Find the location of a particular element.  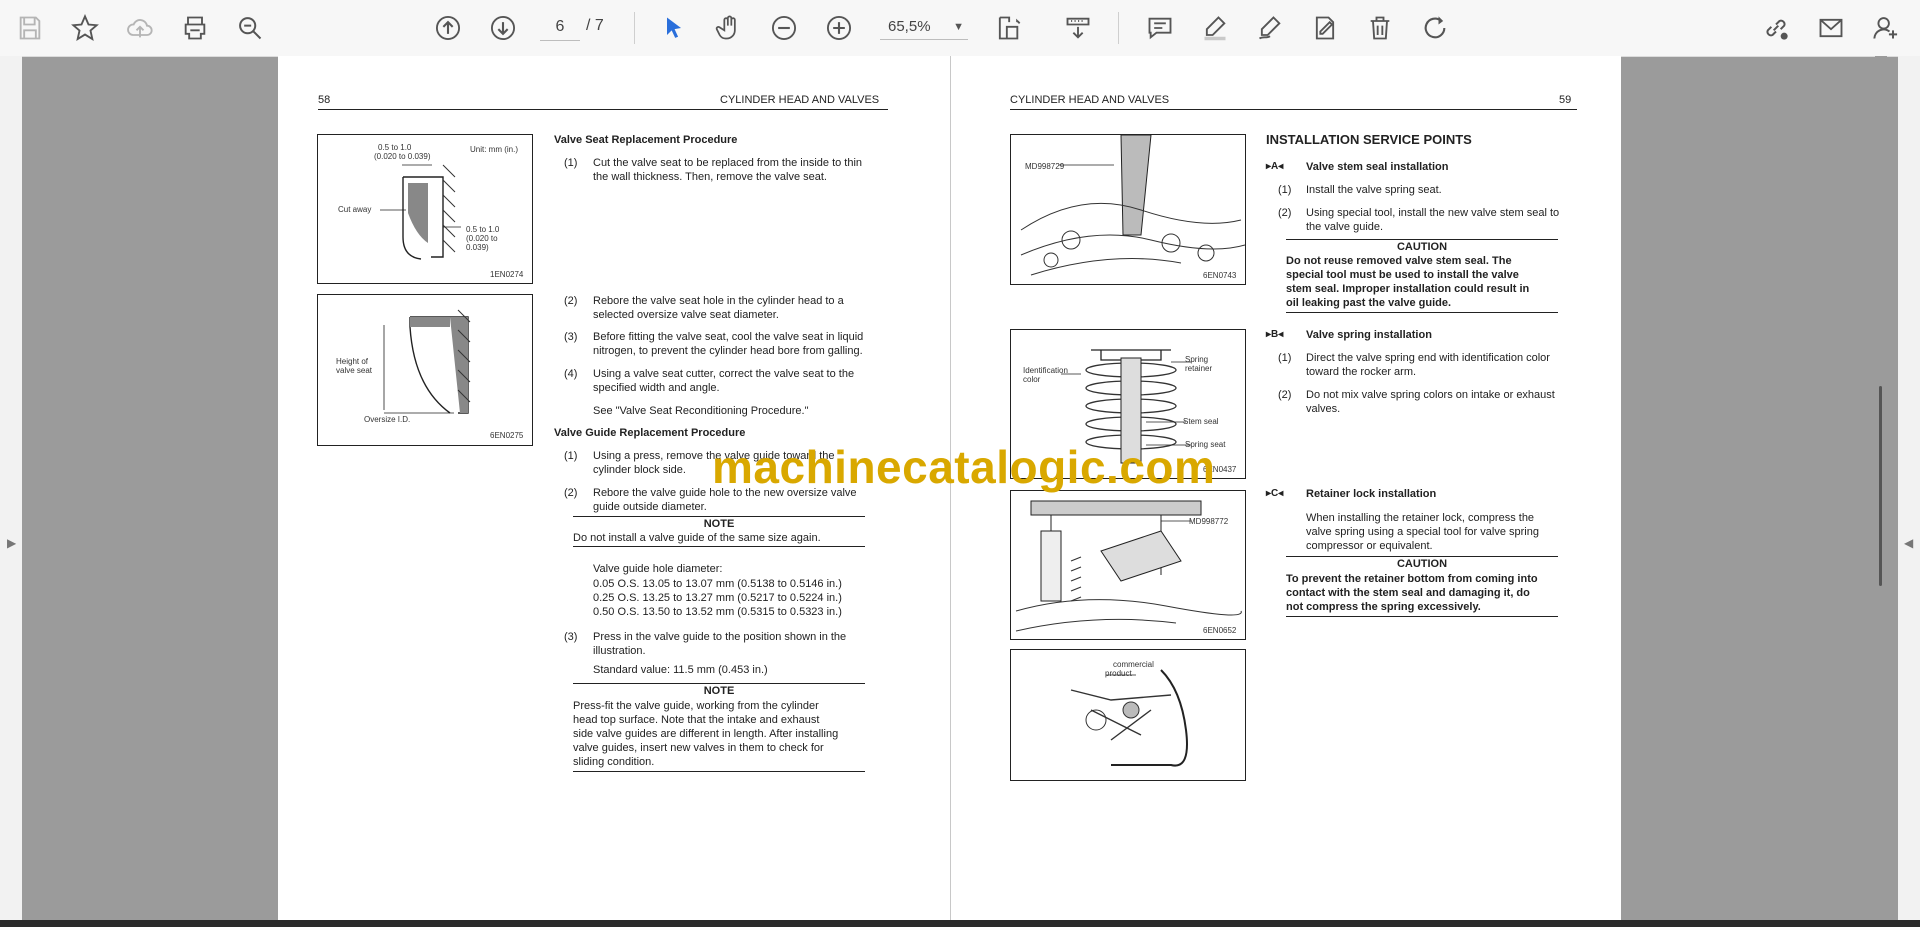

section-title: Valve Seat Replacement Procedure is located at coordinates (646, 140).